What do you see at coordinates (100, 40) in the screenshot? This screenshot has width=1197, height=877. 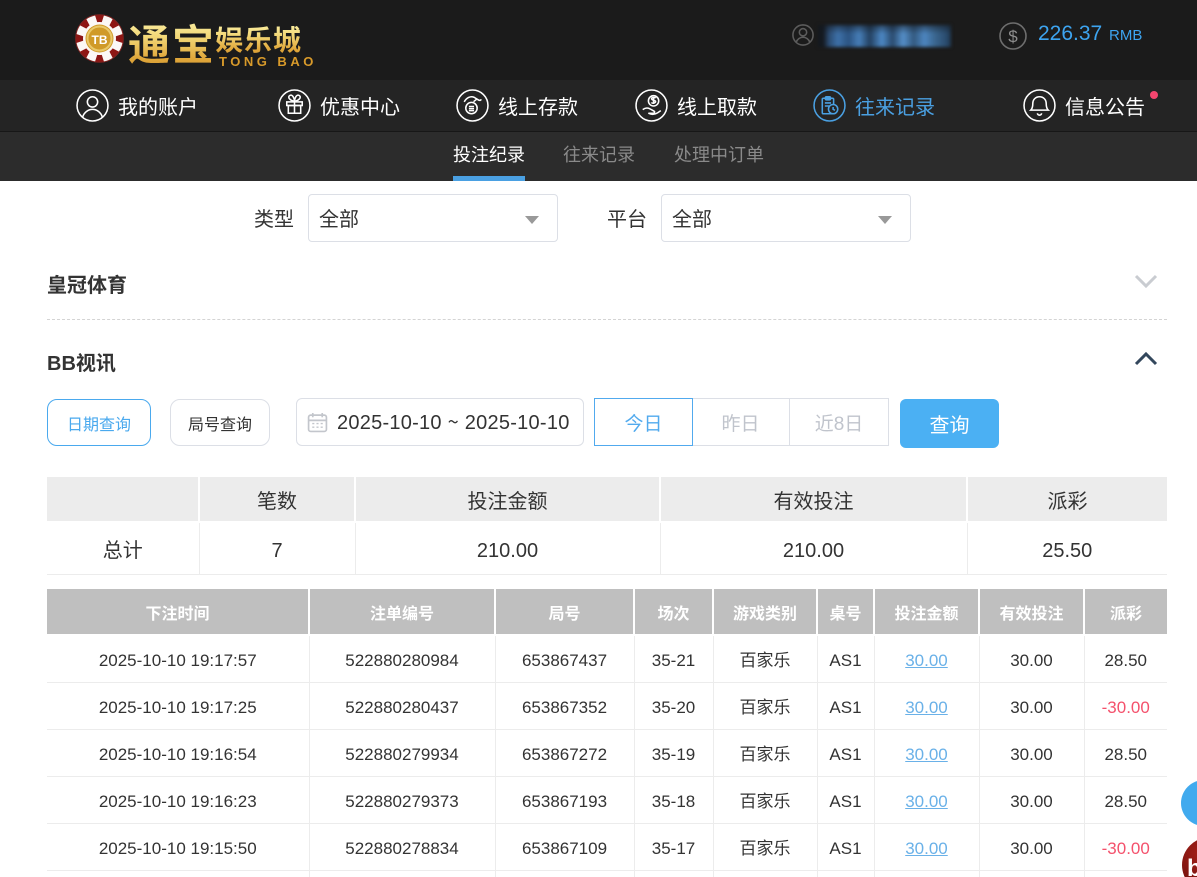 I see `svg-text: TB` at bounding box center [100, 40].